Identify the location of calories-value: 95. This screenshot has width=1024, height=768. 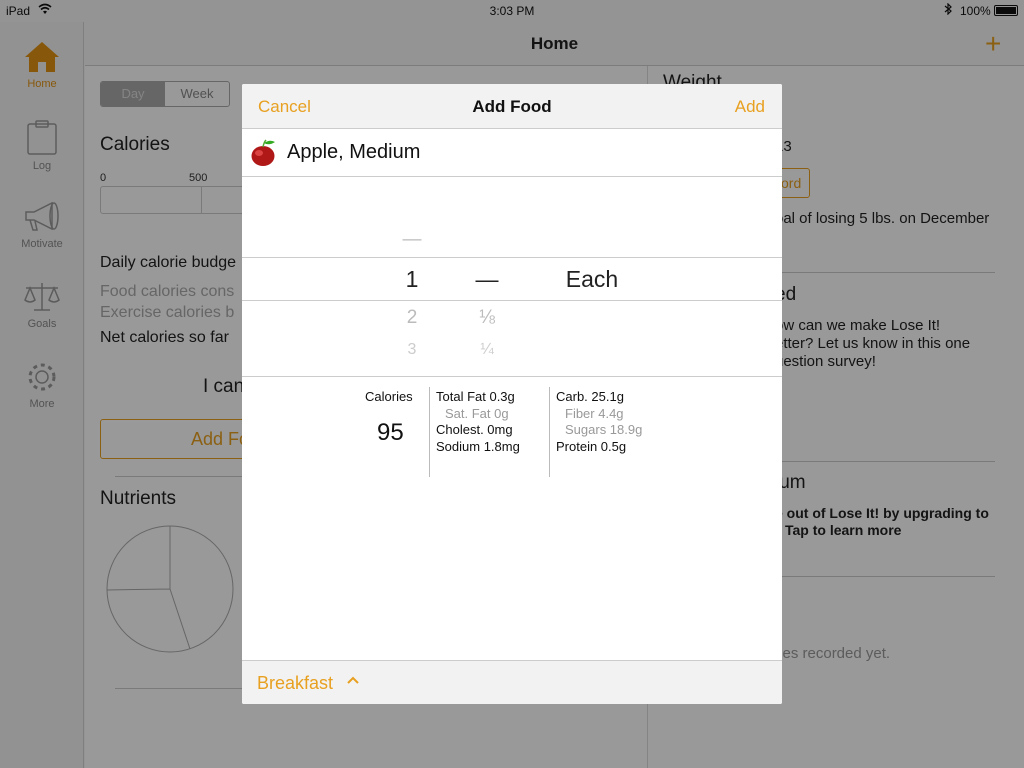
(390, 432).